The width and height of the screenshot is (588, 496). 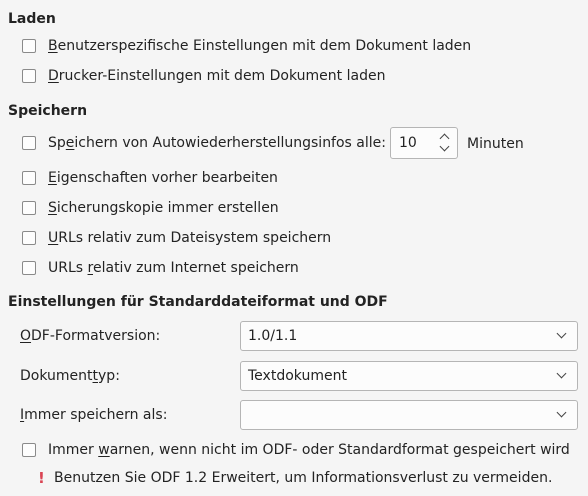 I want to click on checkbox-edit-properties: Eigenschaften vorher bearbeiten, so click(x=150, y=178).